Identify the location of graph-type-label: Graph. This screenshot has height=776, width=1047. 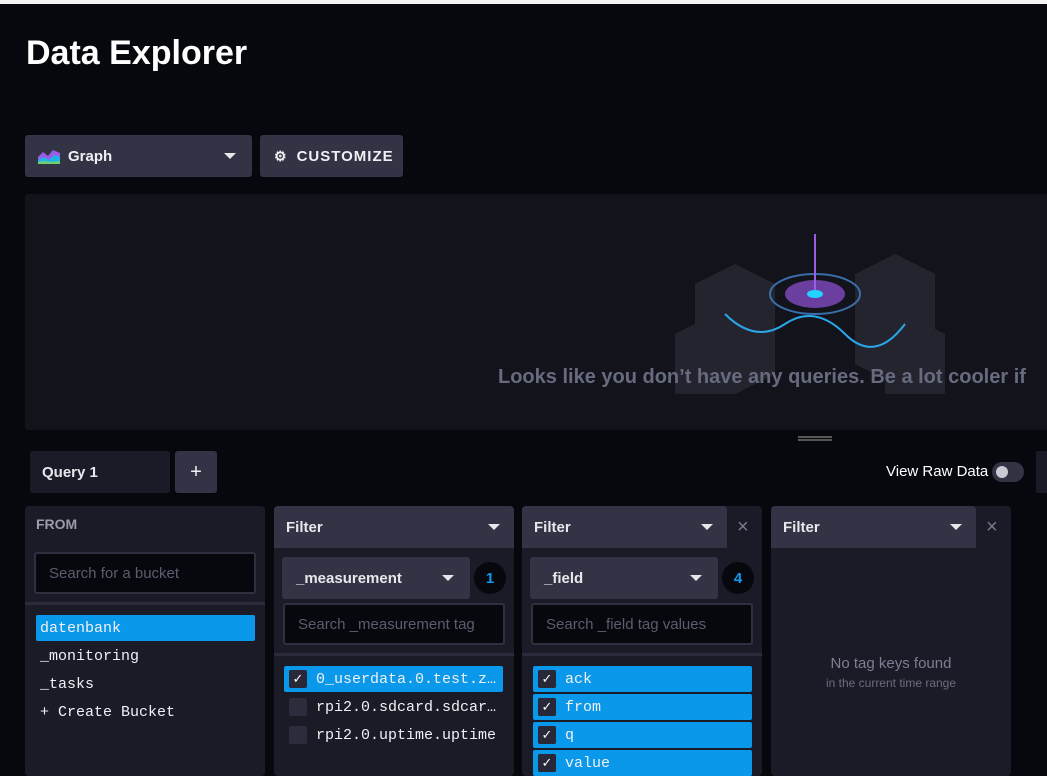
(90, 156).